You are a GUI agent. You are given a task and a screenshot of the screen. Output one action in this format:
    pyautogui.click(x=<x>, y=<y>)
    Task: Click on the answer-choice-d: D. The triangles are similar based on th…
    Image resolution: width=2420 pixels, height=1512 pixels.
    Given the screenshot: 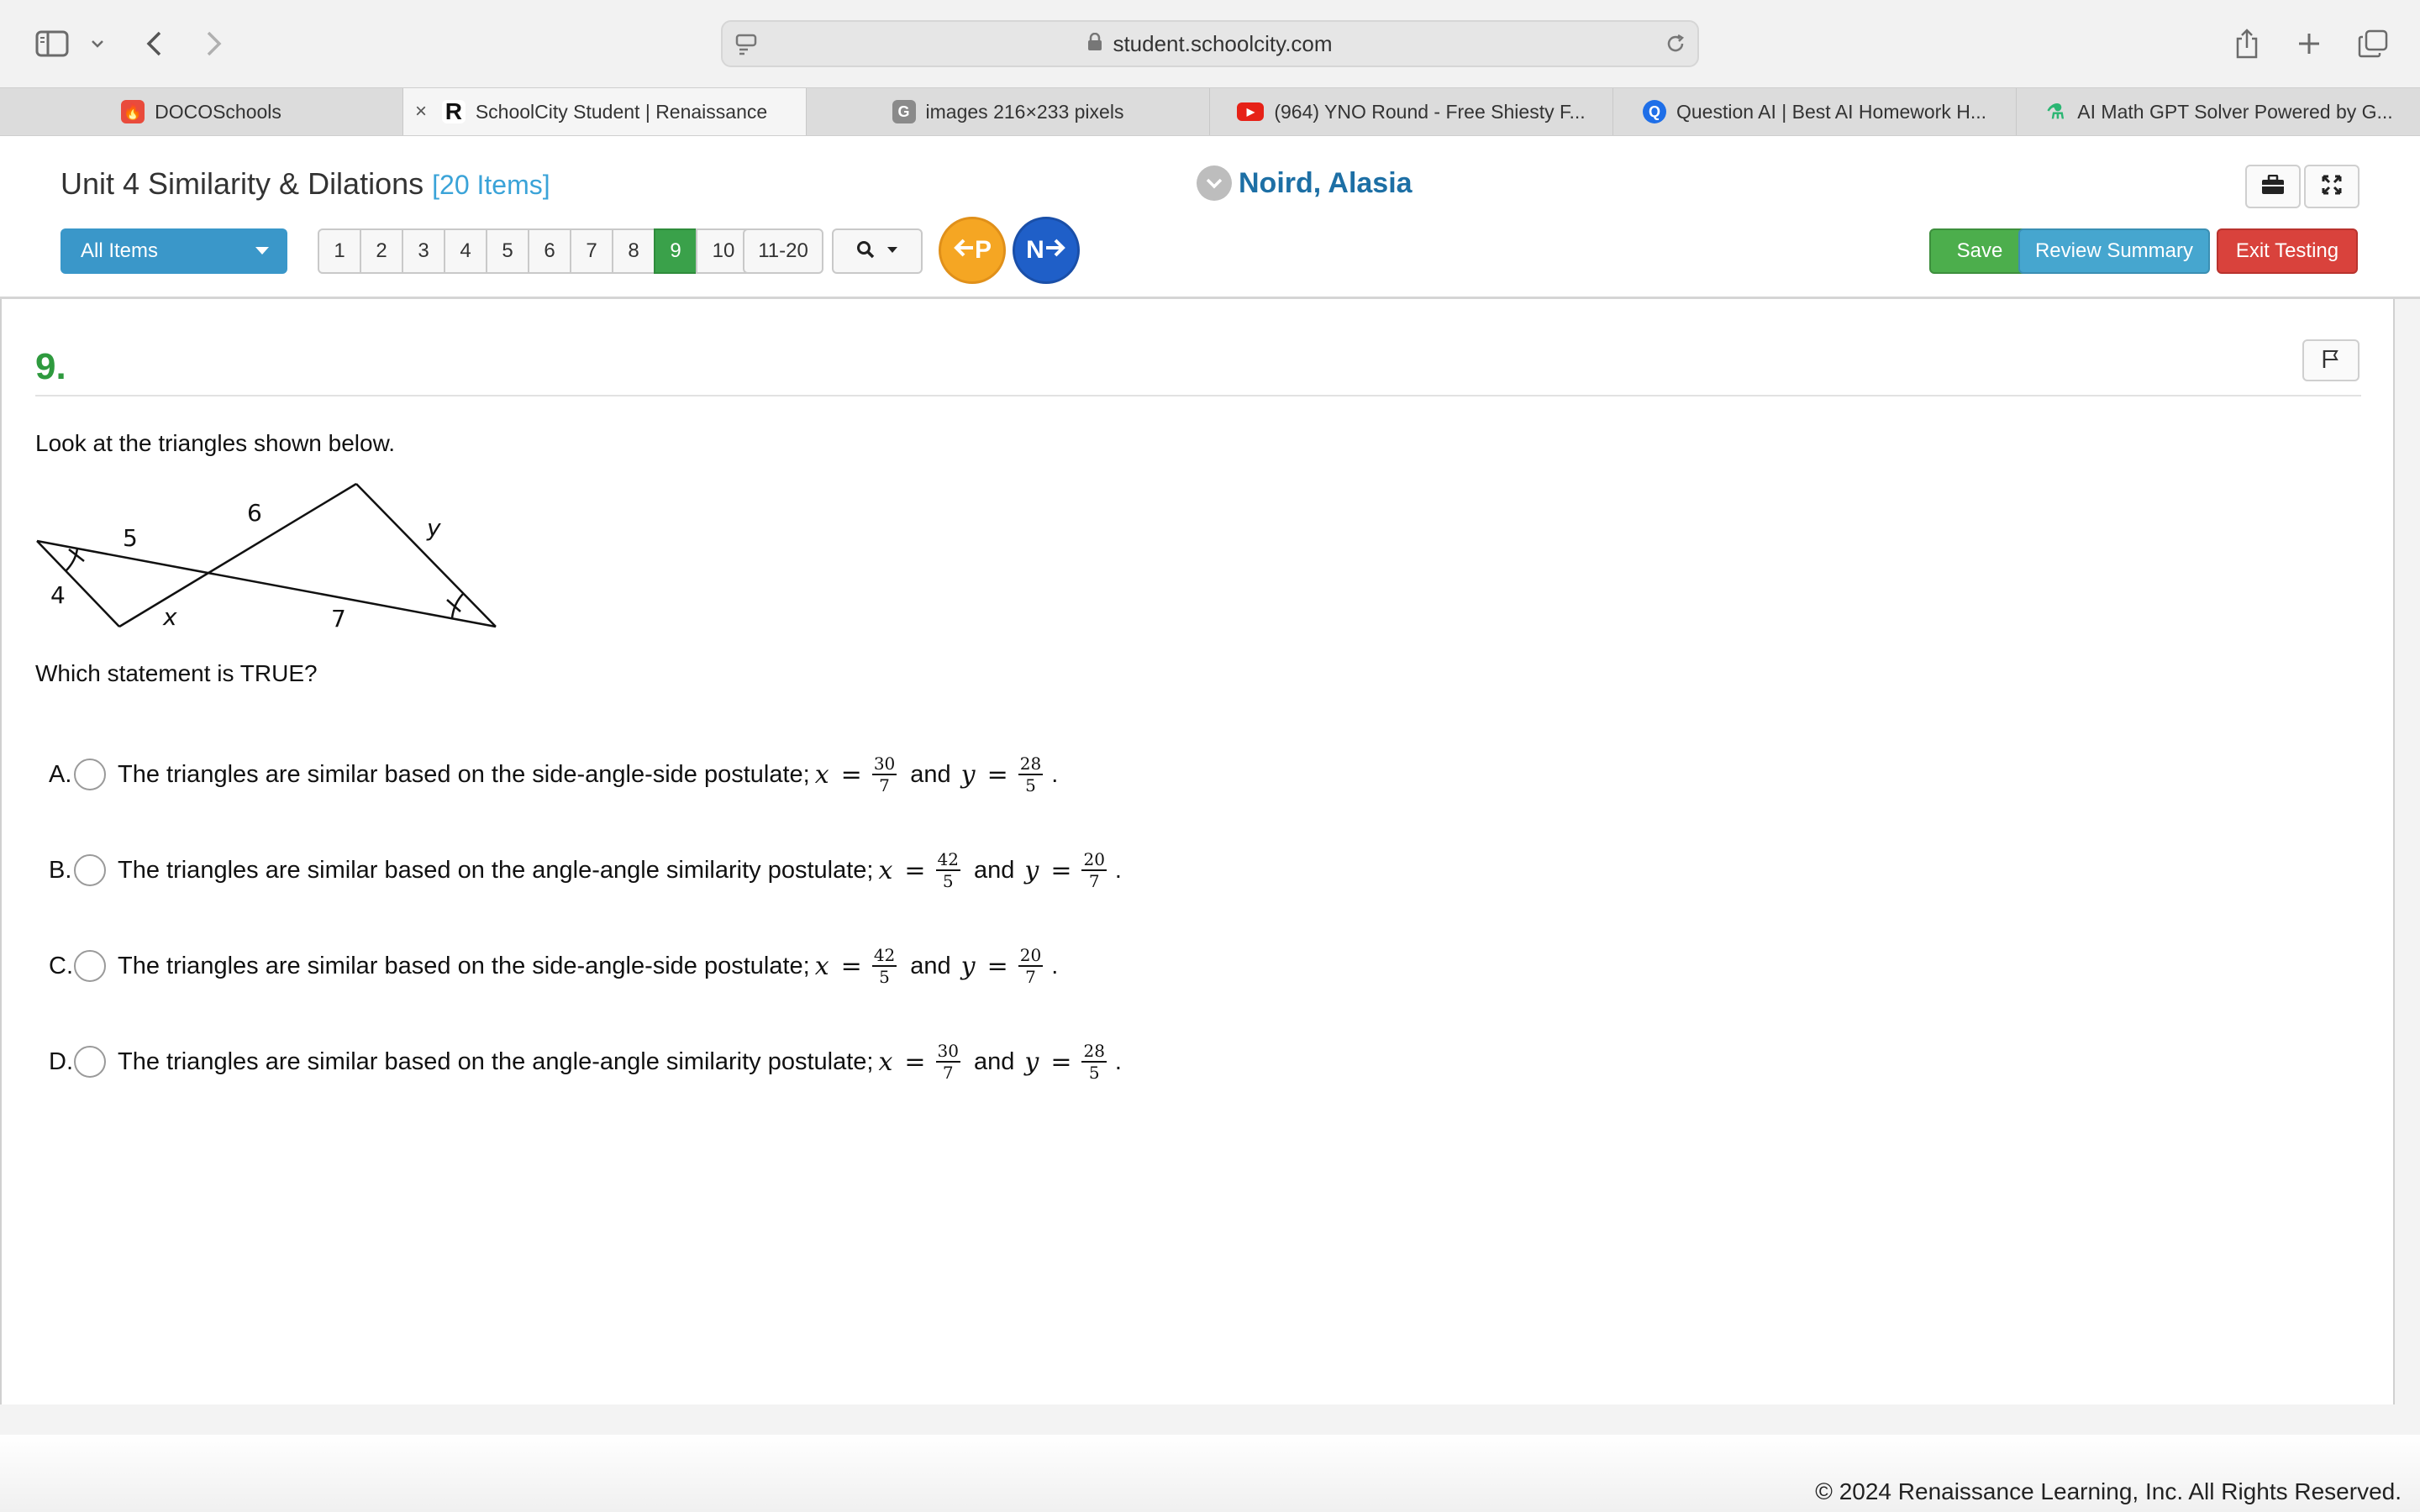 What is the action you would take?
    pyautogui.click(x=585, y=1062)
    